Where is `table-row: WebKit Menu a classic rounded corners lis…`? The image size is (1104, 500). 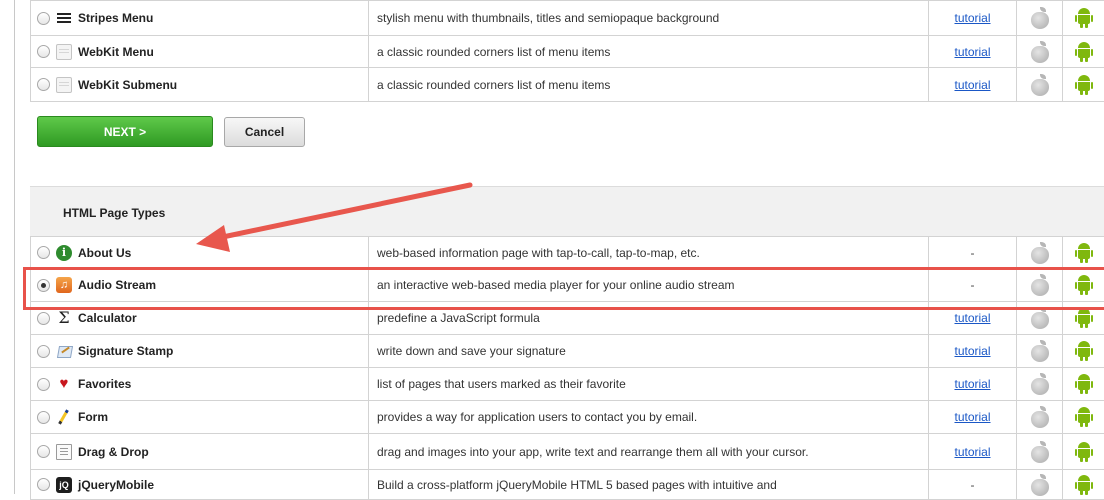
table-row: WebKit Menu a classic rounded corners lis… is located at coordinates (567, 52).